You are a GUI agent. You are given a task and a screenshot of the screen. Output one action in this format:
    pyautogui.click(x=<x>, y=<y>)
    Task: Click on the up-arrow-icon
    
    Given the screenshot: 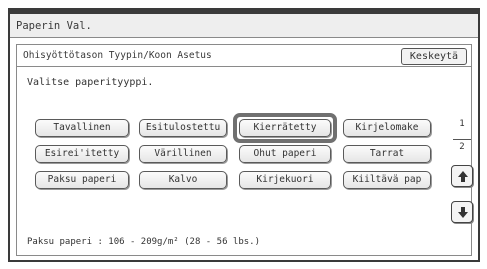 What is the action you would take?
    pyautogui.click(x=463, y=176)
    